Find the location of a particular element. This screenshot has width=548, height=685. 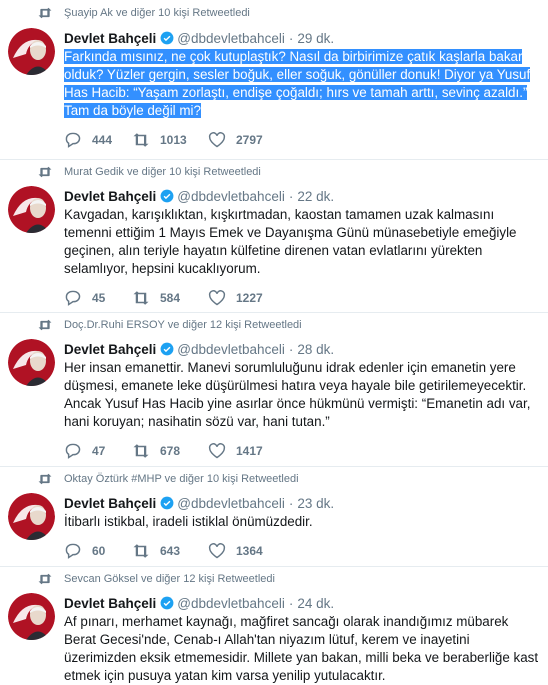

retweet-context: Murat Gedik ve diğer 10 kişi Retweetledi is located at coordinates (149, 172).